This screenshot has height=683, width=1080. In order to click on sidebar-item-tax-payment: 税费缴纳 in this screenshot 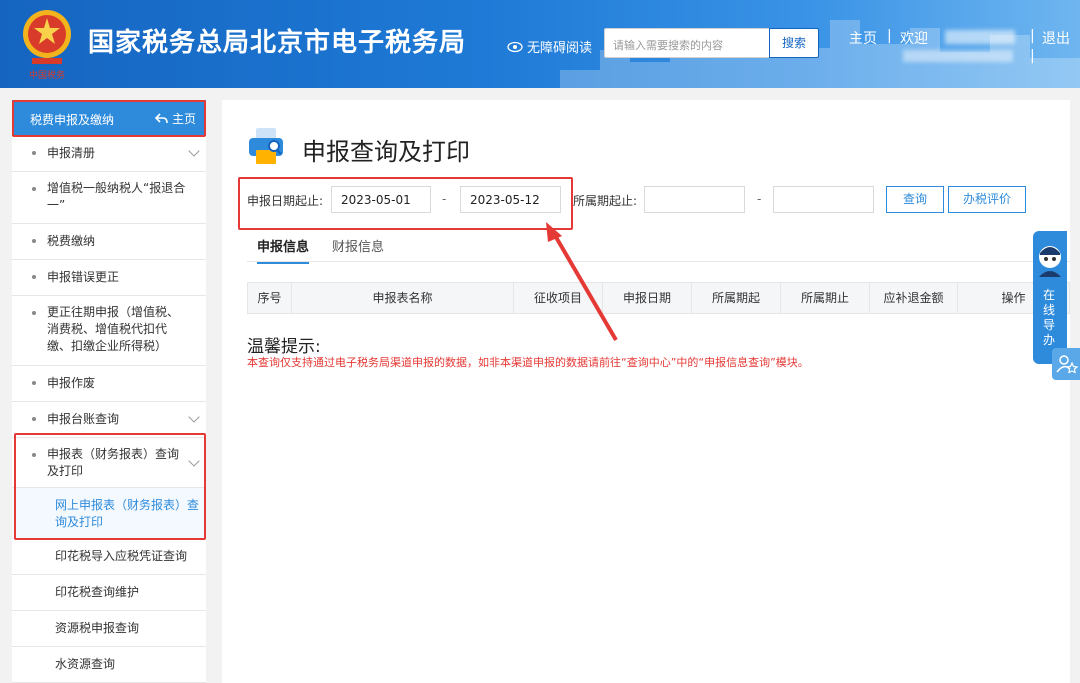, I will do `click(109, 242)`.